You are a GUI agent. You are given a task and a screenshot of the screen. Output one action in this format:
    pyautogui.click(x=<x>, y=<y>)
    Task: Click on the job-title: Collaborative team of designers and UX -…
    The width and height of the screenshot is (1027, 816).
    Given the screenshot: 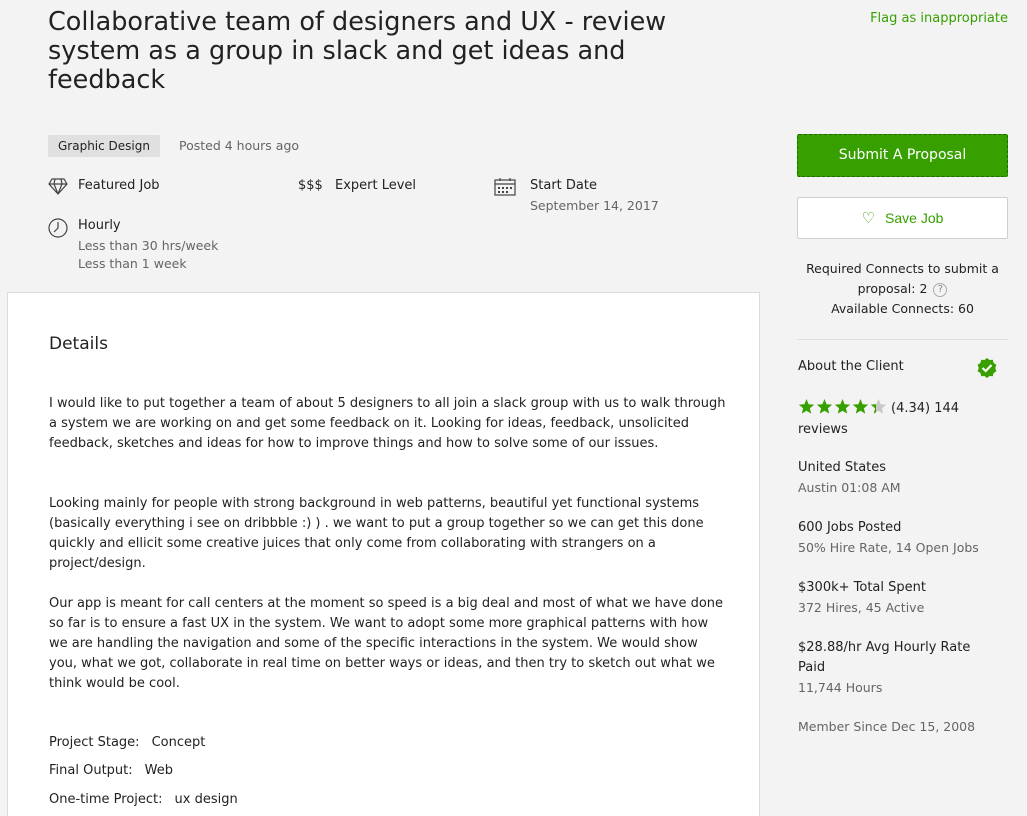 What is the action you would take?
    pyautogui.click(x=357, y=51)
    